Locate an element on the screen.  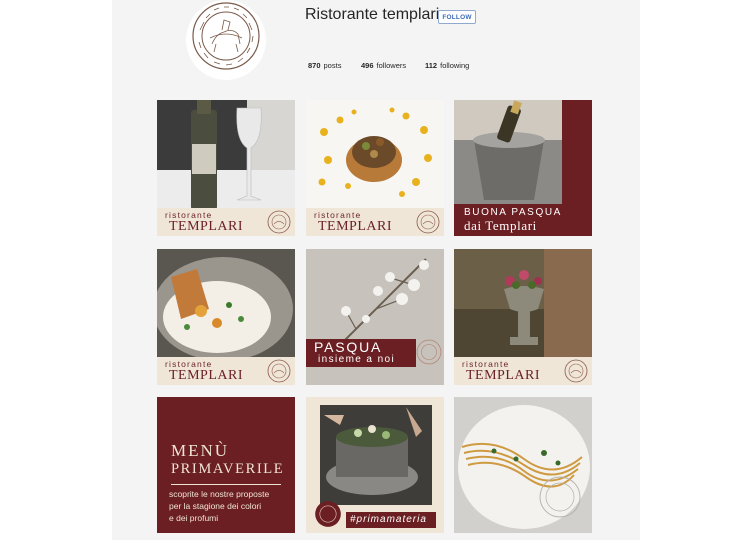
followers-stat: 496 followers is located at coordinates (393, 65).